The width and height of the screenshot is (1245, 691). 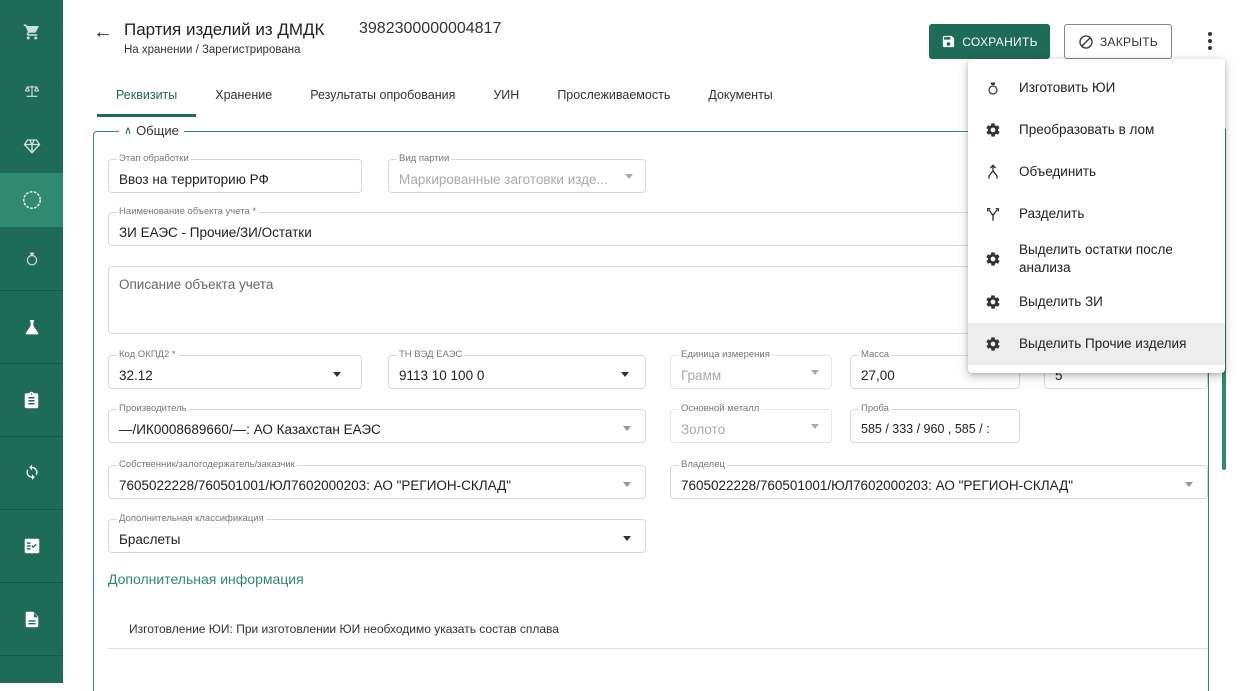 I want to click on diamond-icon, so click(x=31, y=146).